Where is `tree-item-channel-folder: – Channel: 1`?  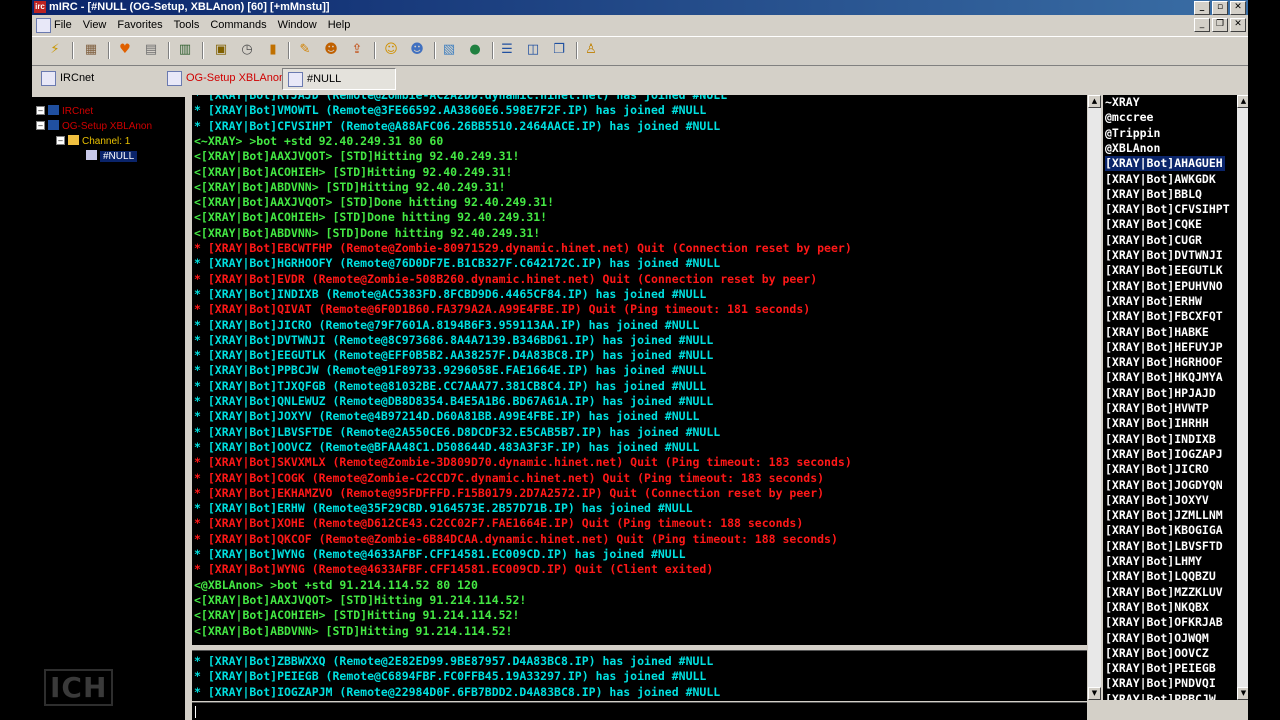
tree-item-channel-folder: – Channel: 1 is located at coordinates (93, 142).